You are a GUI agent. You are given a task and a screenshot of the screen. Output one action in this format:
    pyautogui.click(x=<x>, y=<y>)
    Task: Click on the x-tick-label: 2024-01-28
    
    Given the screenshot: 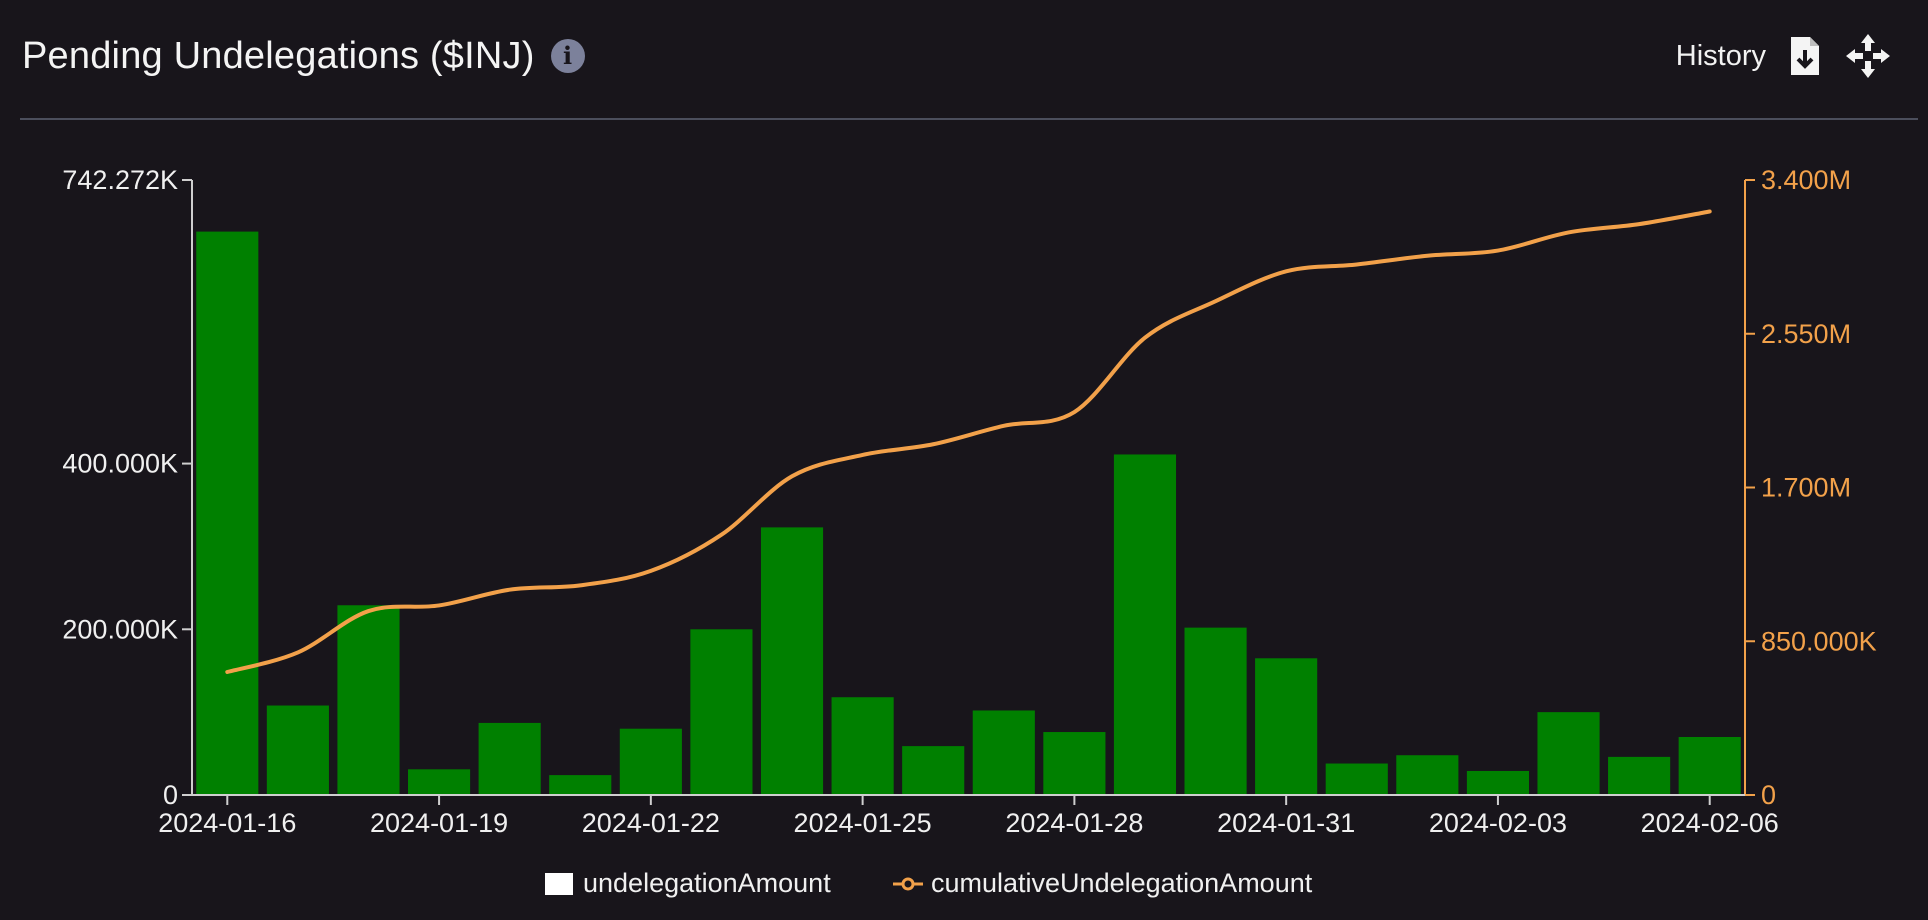 What is the action you would take?
    pyautogui.click(x=1074, y=823)
    